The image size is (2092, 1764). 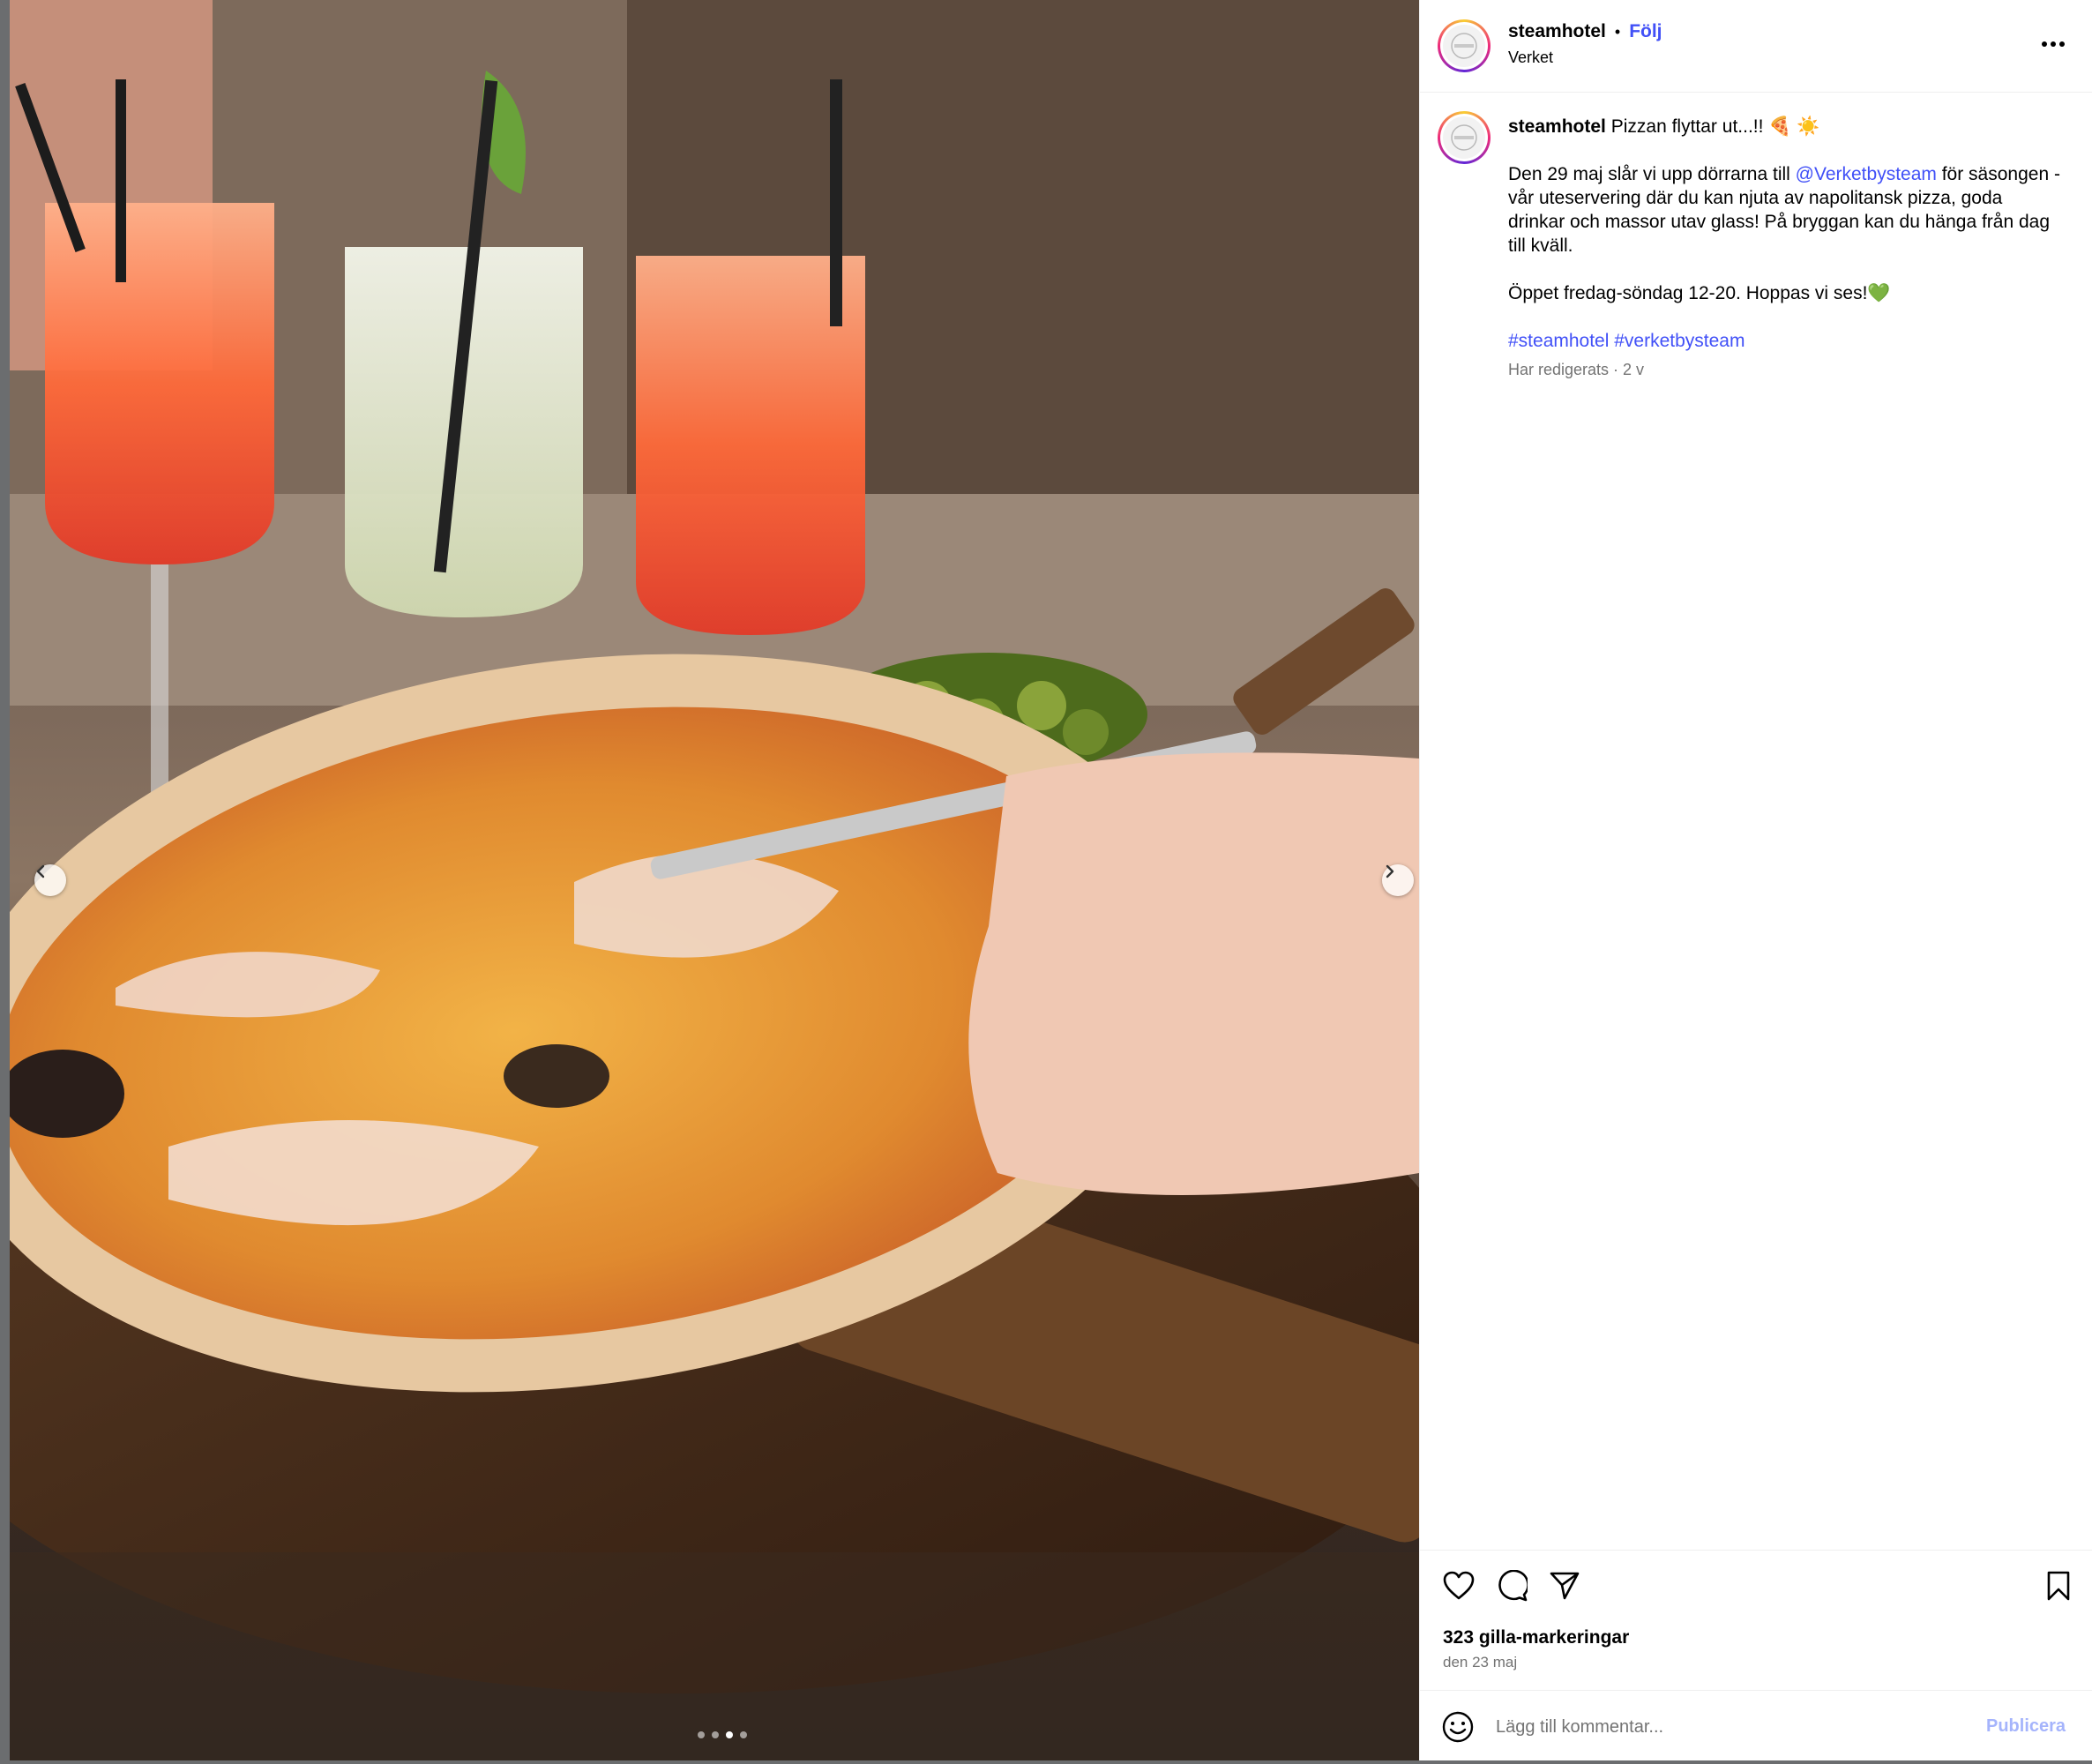 What do you see at coordinates (1536, 1637) in the screenshot?
I see `likes-count: 323 gilla-markeringar` at bounding box center [1536, 1637].